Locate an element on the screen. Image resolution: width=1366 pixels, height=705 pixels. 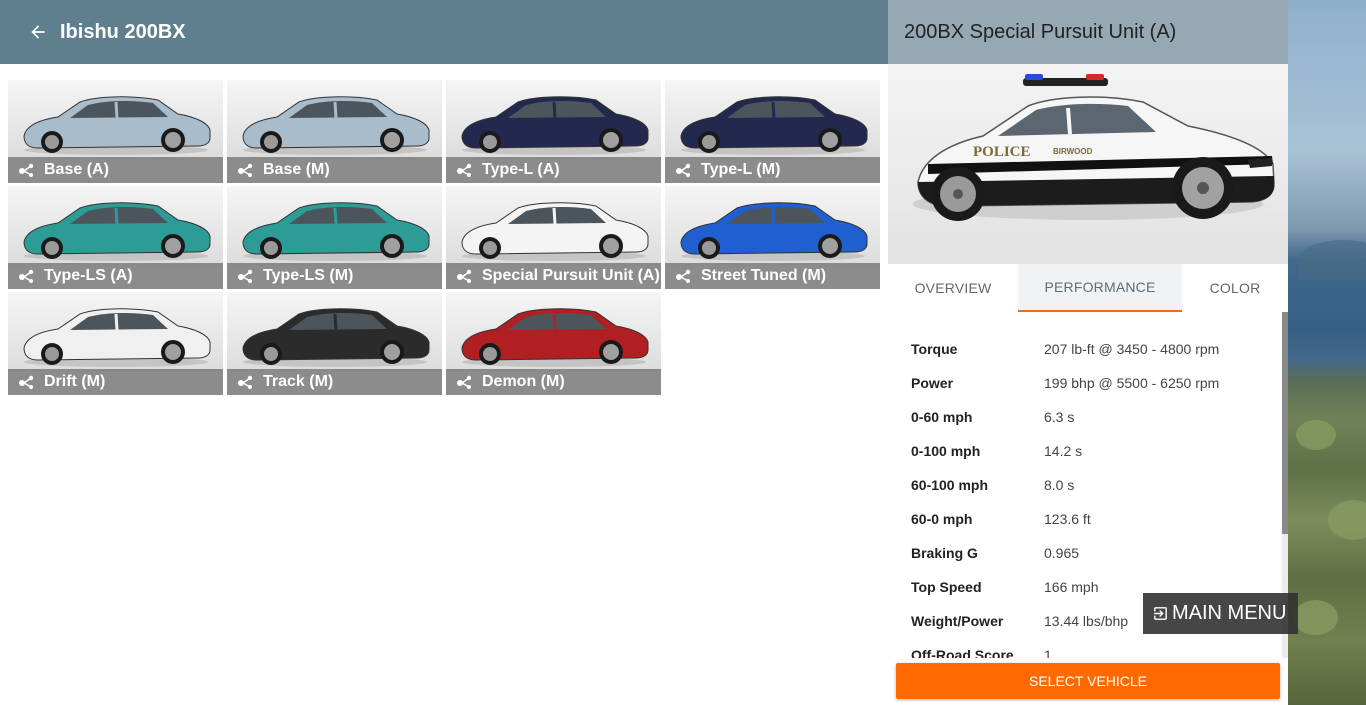
config-label: Base (M) is located at coordinates (296, 169).